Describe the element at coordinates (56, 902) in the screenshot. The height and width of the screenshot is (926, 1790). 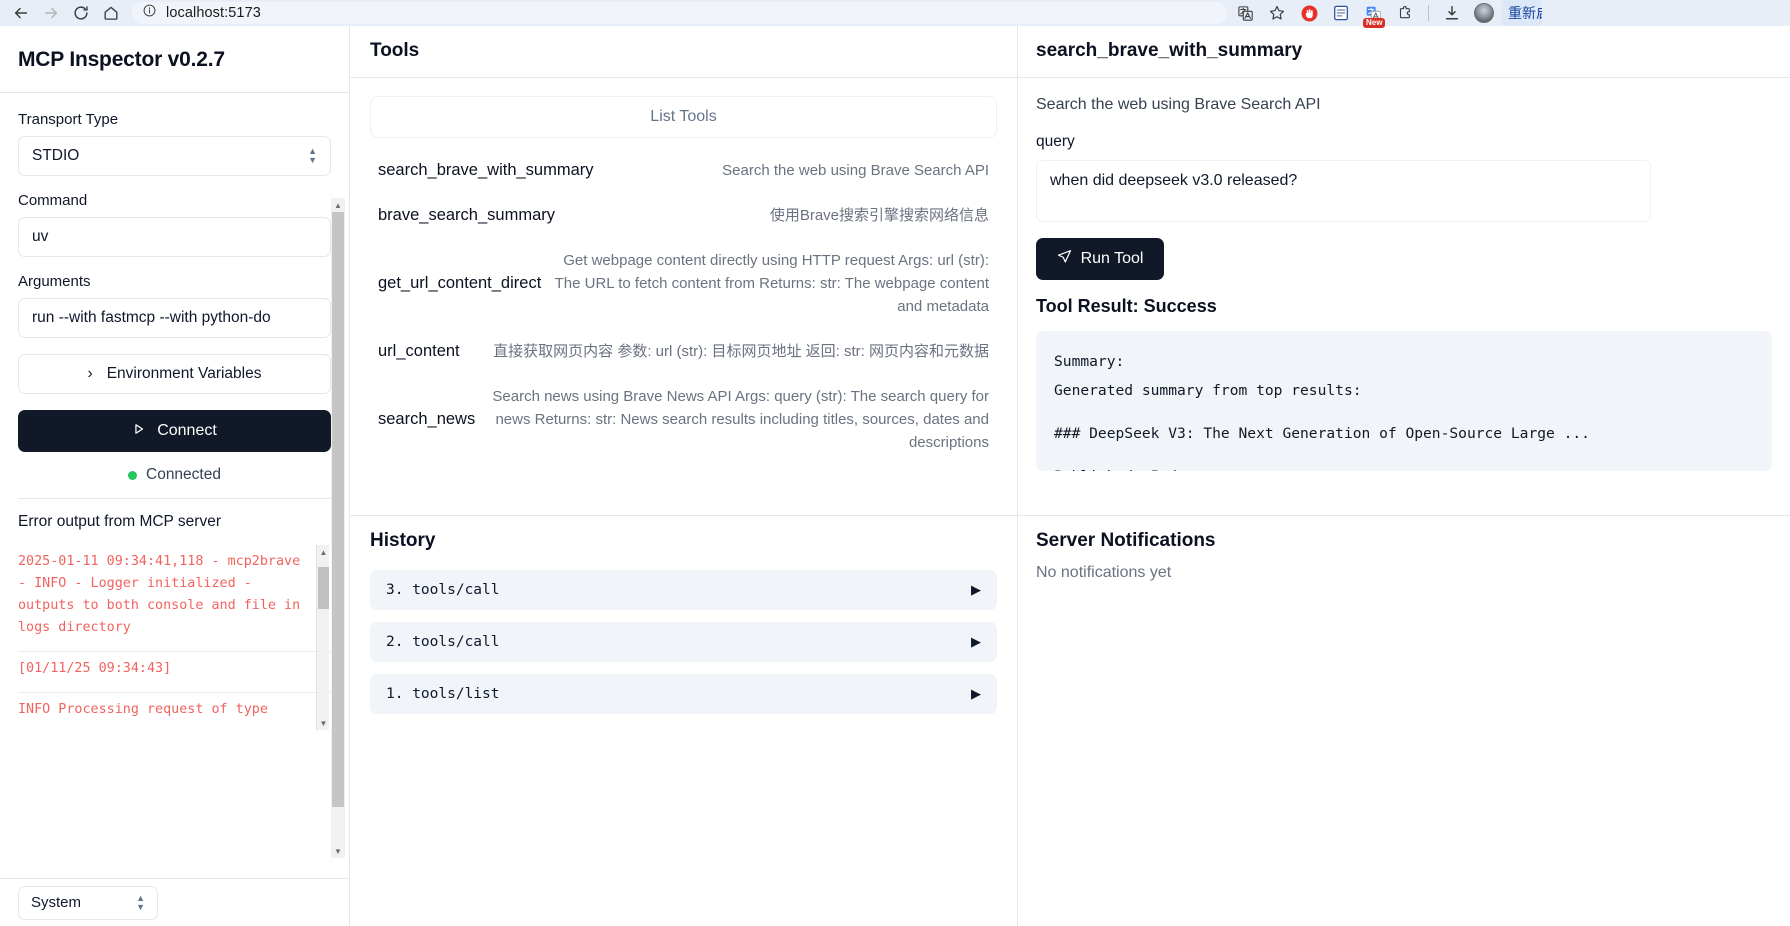
I see `log-level-value: System` at that location.